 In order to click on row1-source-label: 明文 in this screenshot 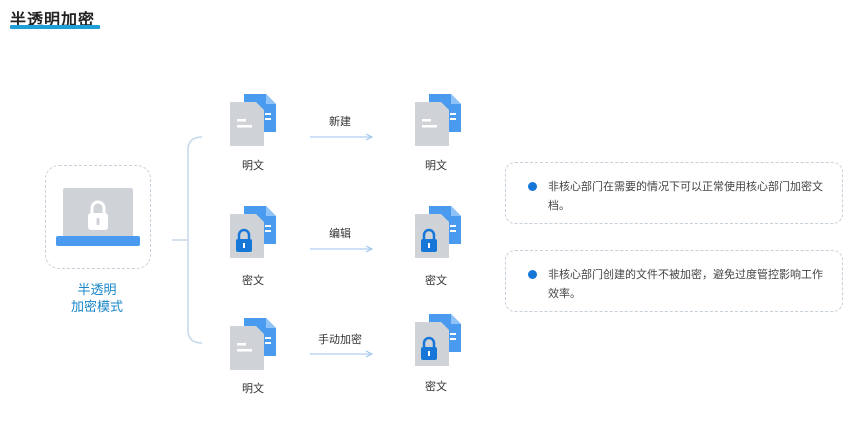, I will do `click(253, 165)`.